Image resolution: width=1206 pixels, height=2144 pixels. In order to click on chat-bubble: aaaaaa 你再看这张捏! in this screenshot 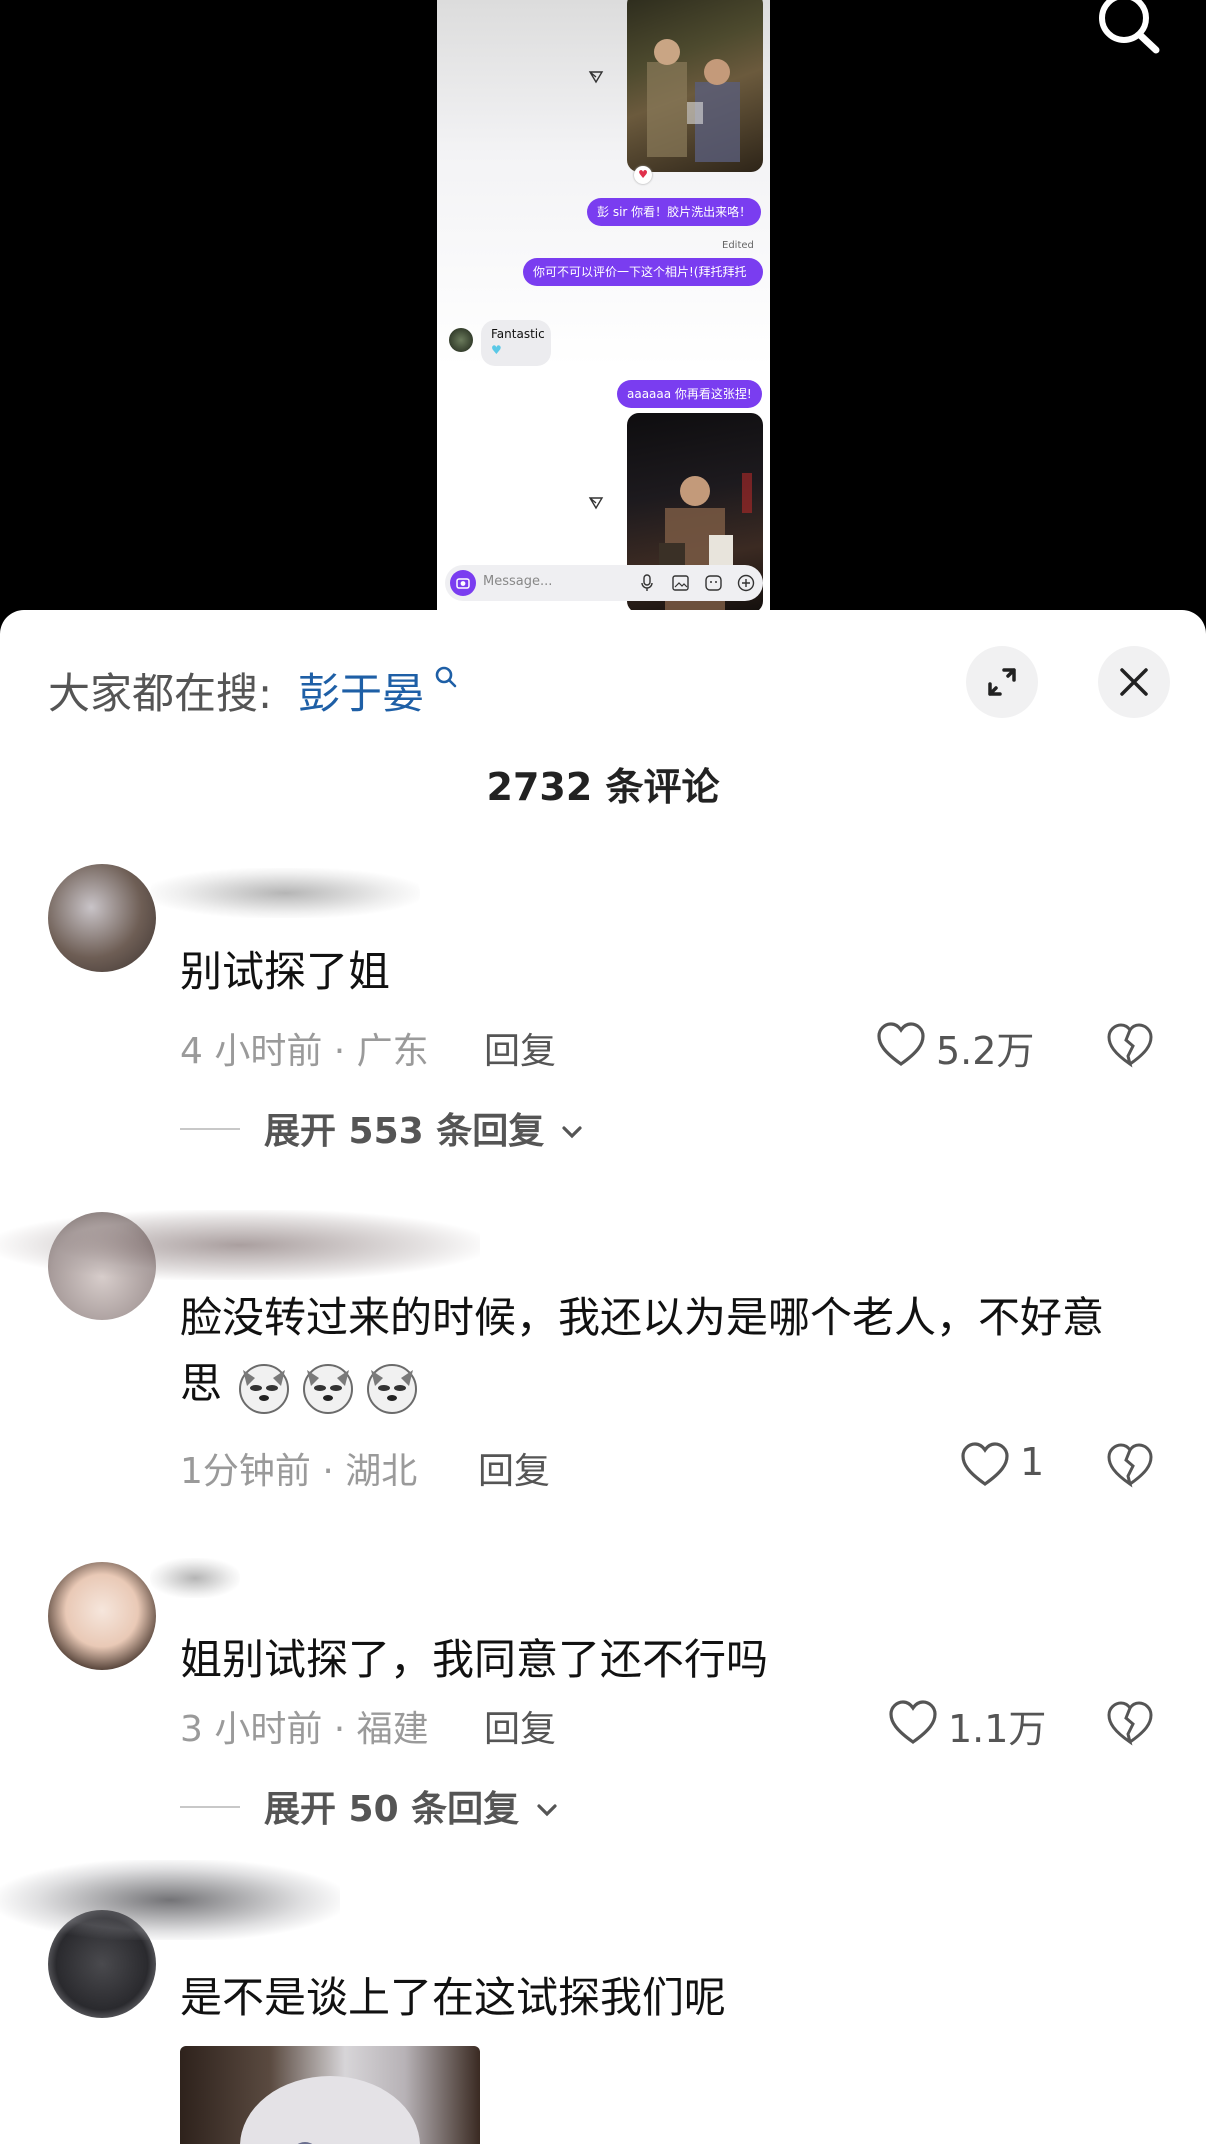, I will do `click(689, 394)`.